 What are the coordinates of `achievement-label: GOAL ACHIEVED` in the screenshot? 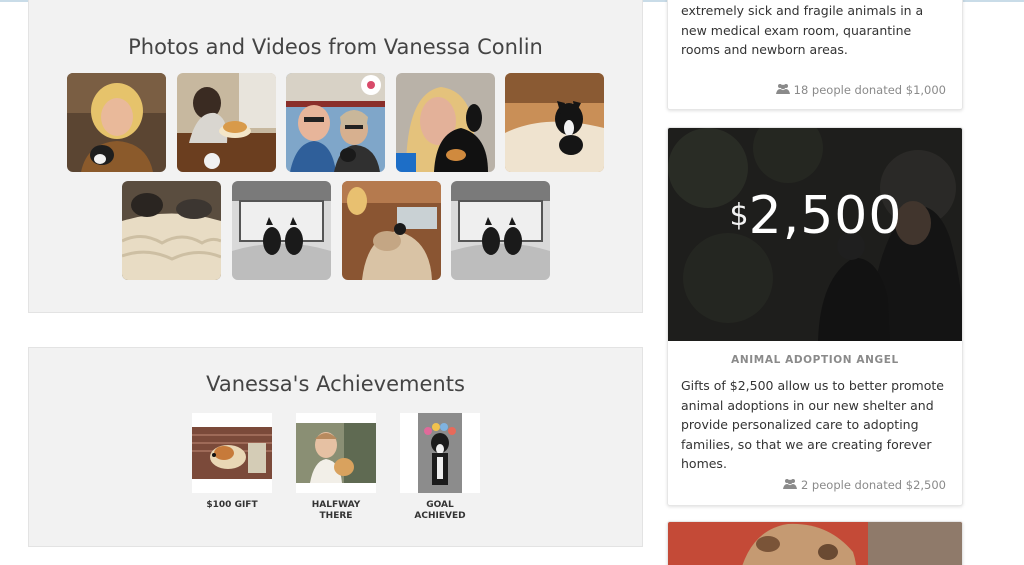 It's located at (440, 510).